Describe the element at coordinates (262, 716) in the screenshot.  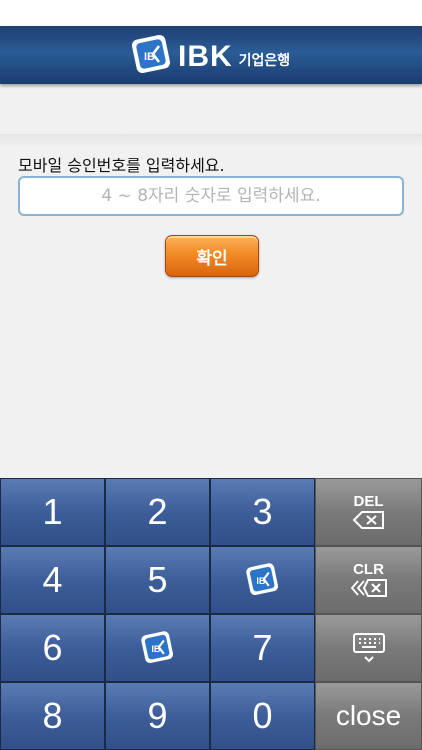
I see `key-0: 0` at that location.